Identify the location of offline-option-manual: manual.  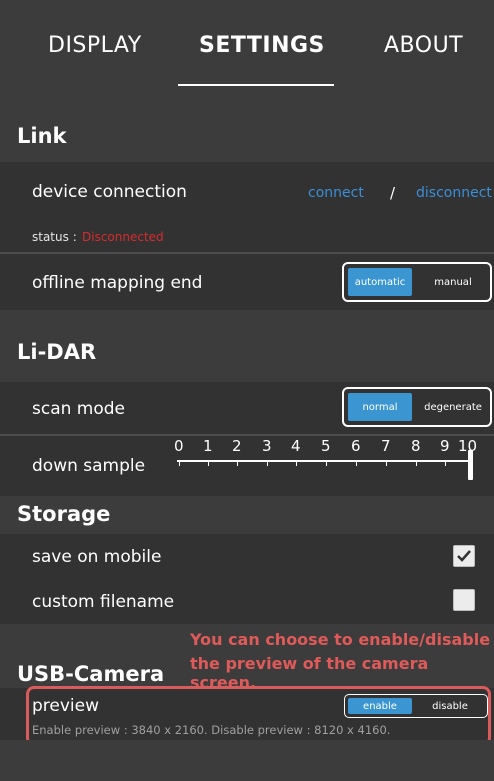
(453, 282).